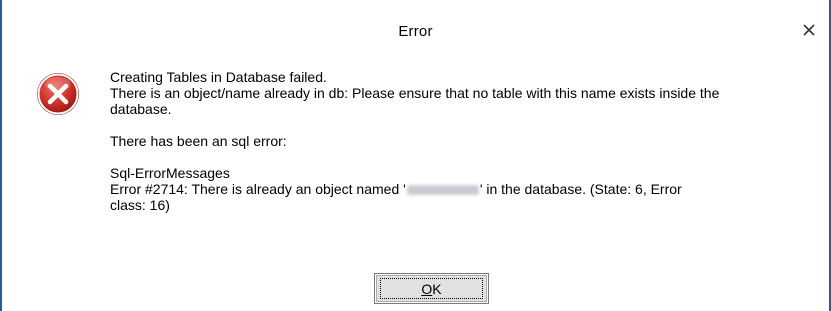 This screenshot has height=311, width=831. Describe the element at coordinates (442, 190) in the screenshot. I see `redacted-object-name` at that location.